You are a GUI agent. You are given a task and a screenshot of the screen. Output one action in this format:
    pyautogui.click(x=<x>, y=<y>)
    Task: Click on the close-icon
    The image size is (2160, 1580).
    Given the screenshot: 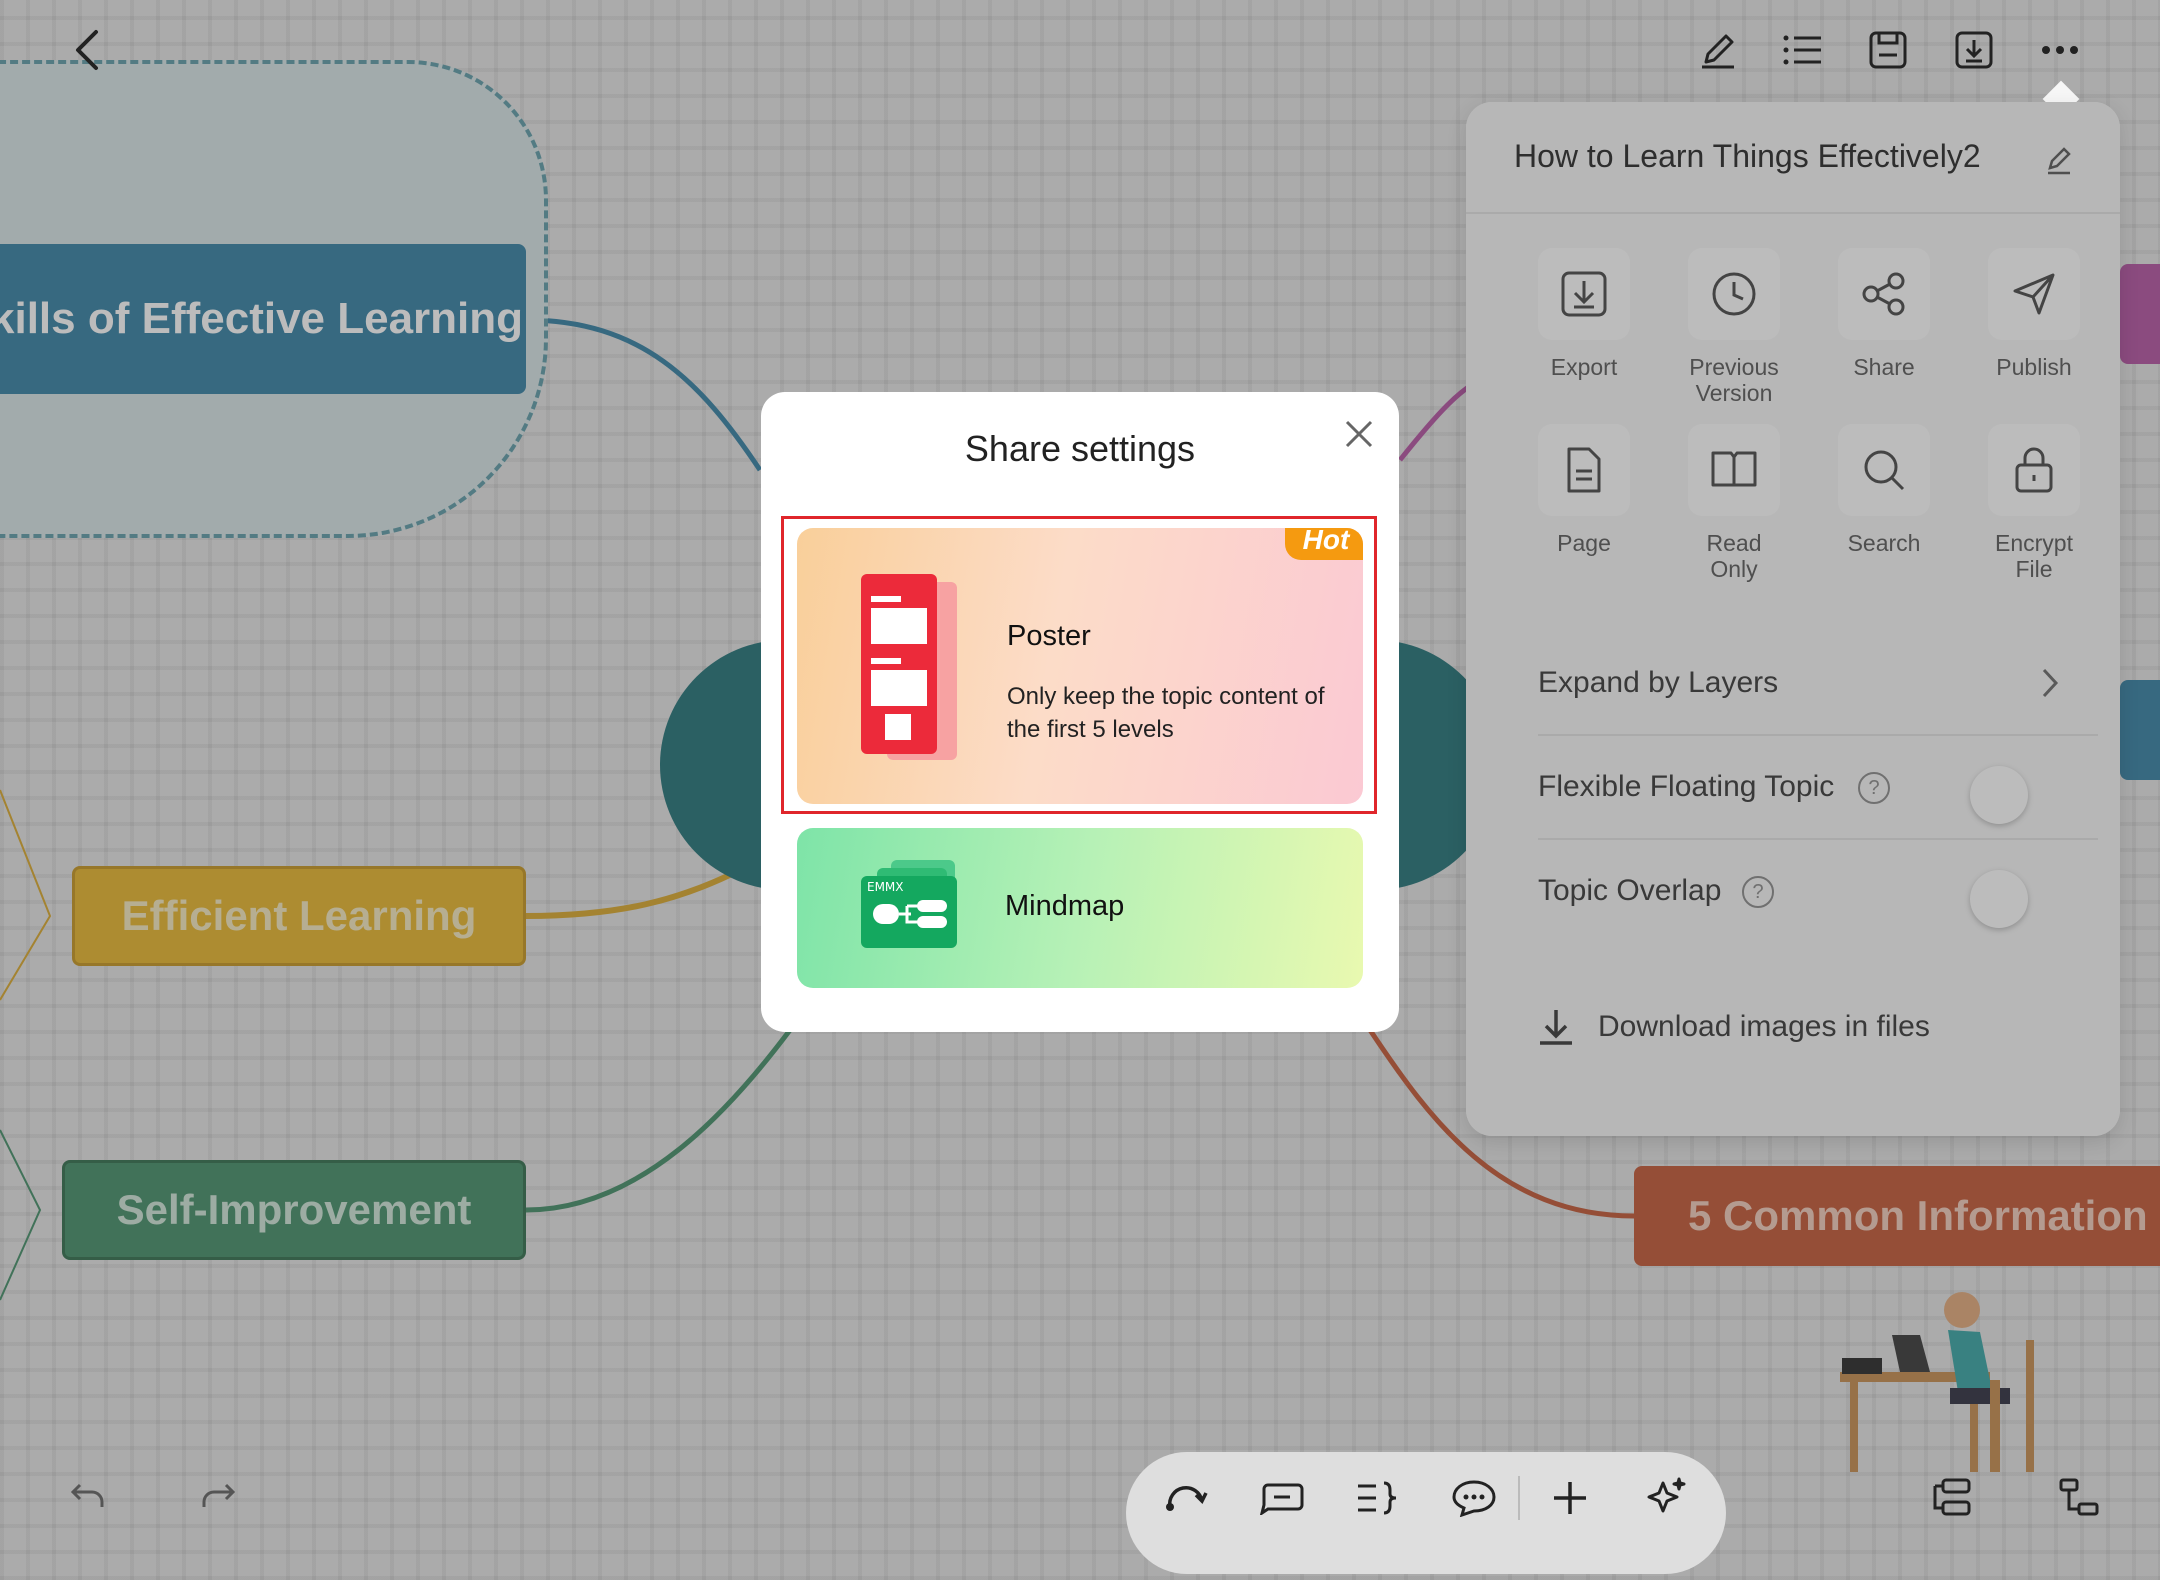 What is the action you would take?
    pyautogui.click(x=1359, y=436)
    